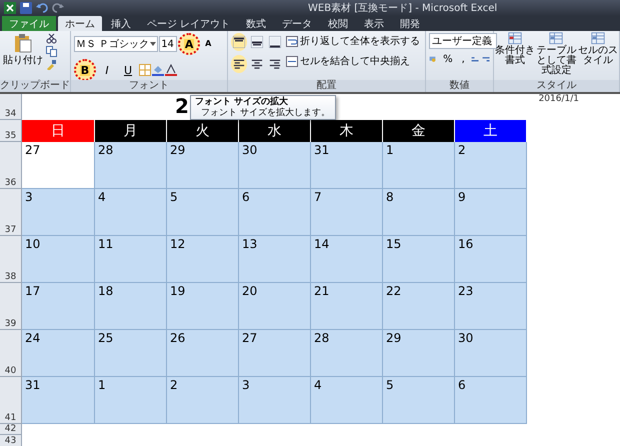 Image resolution: width=620 pixels, height=446 pixels. I want to click on style-button: セルのスタイル, so click(598, 55).